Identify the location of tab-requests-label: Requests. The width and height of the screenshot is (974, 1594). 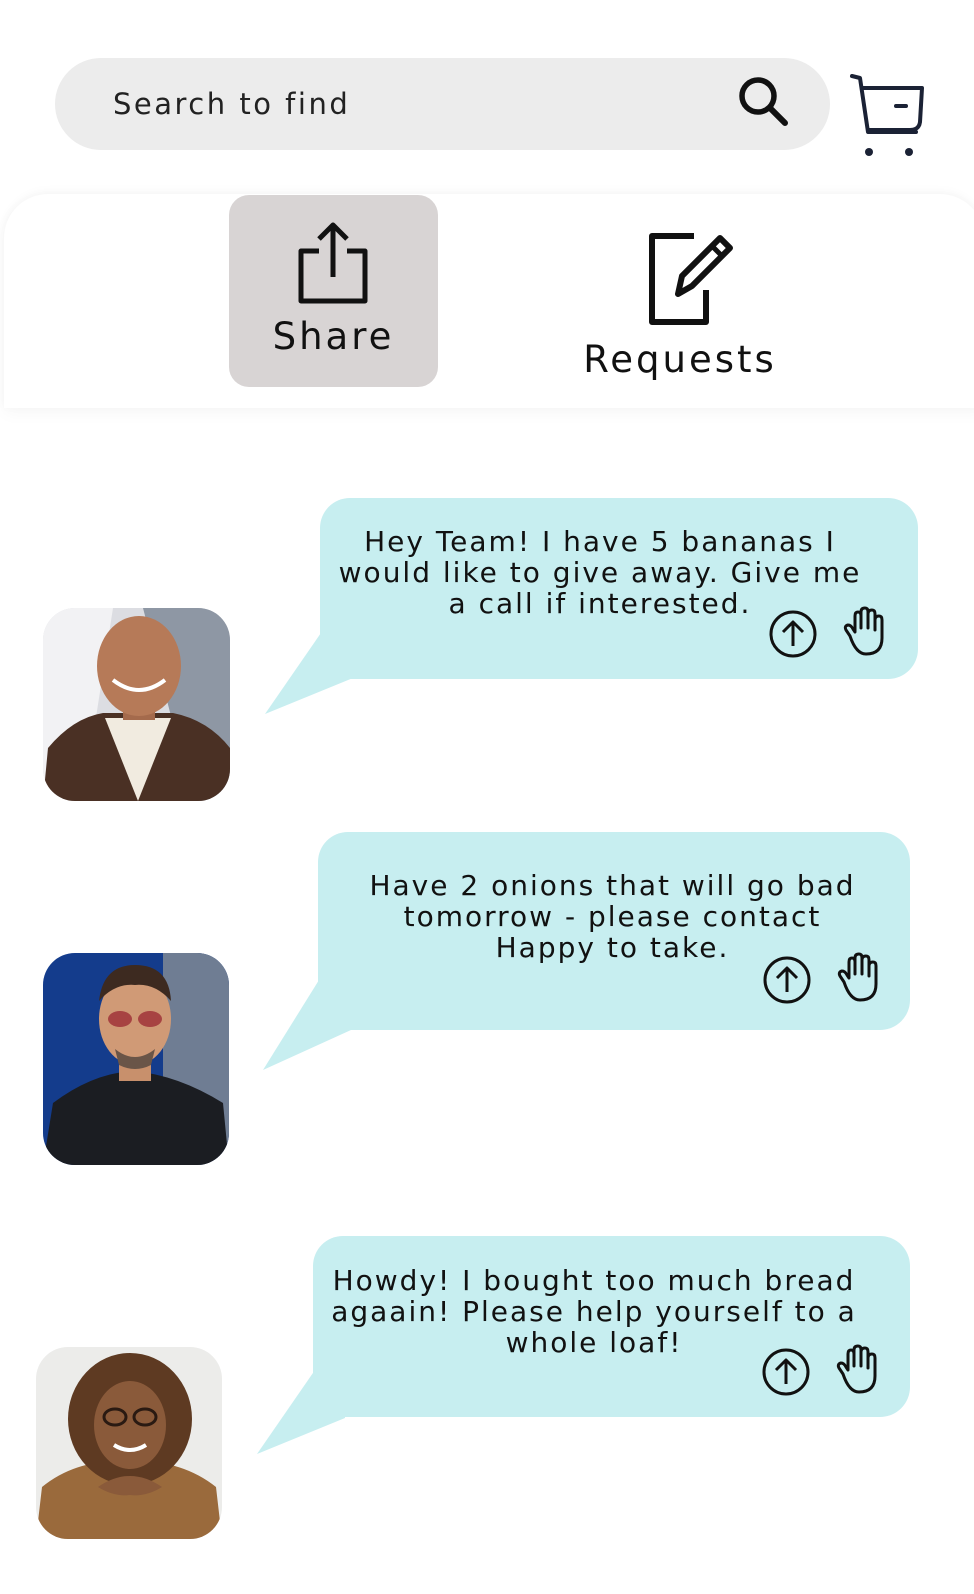
(680, 359).